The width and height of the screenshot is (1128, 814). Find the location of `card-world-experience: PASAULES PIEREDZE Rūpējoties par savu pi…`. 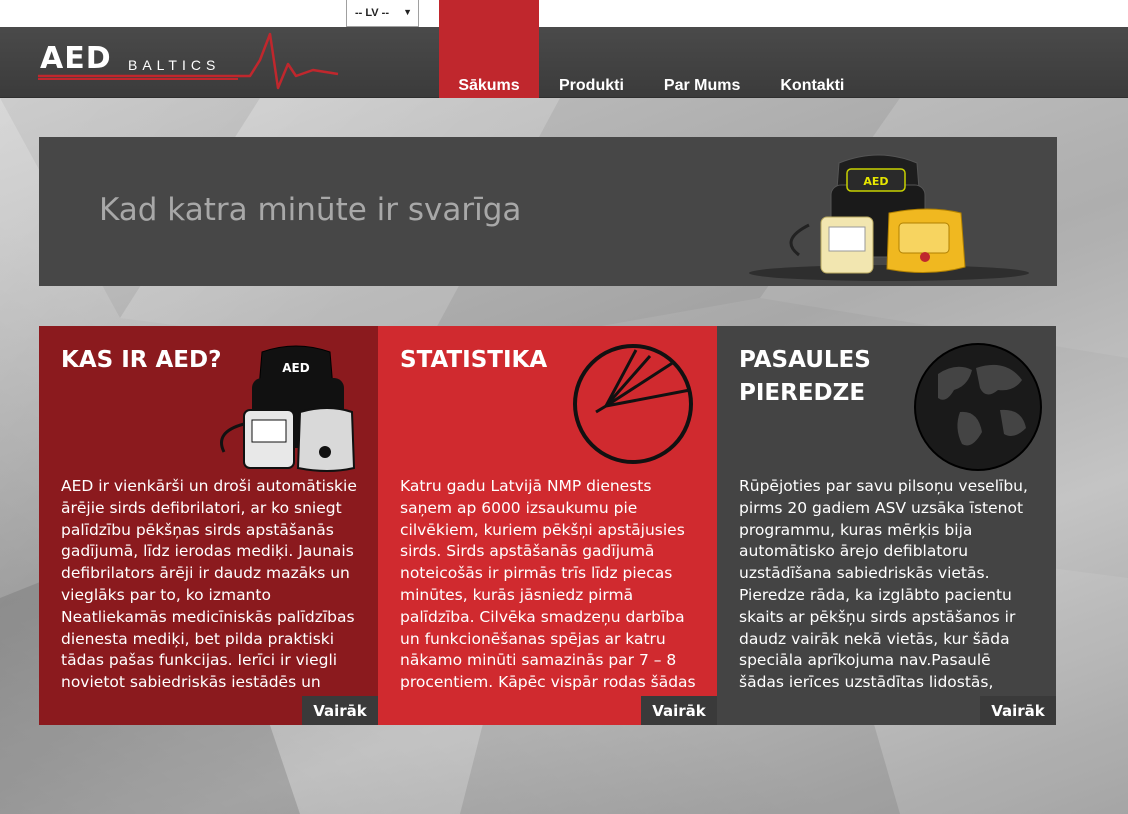

card-world-experience: PASAULES PIEREDZE Rūpējoties par savu pi… is located at coordinates (886, 525).